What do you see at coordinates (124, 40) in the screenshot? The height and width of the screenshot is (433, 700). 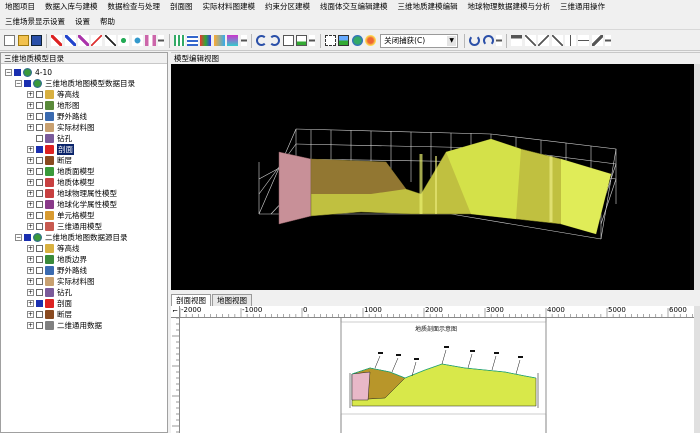 I see `scissors-icon` at bounding box center [124, 40].